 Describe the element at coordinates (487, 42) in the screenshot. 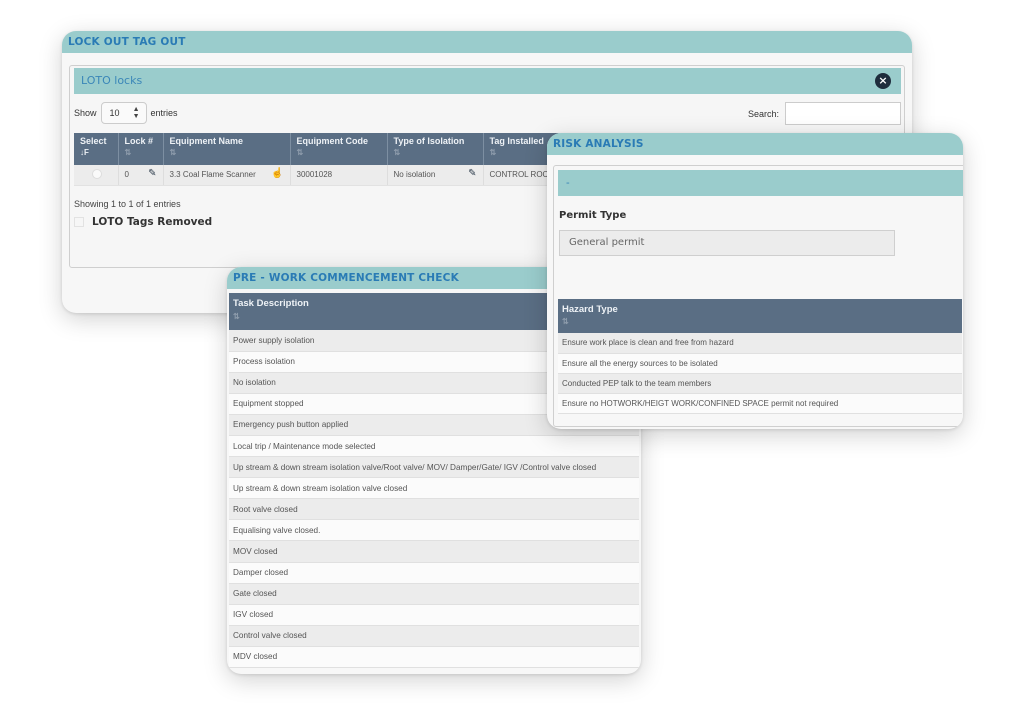

I see `loto-title: LOCK OUT TAG OUT` at that location.